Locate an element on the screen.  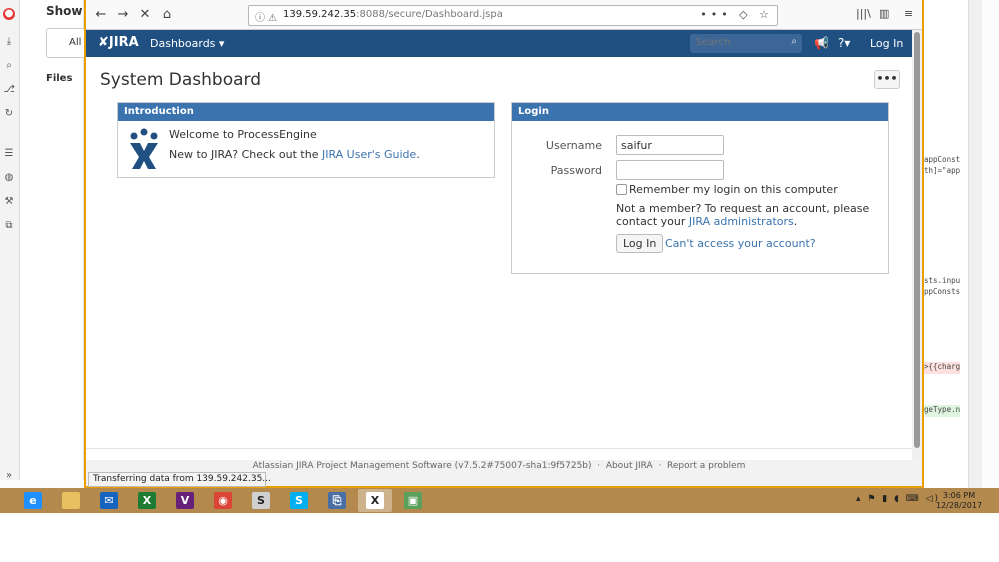
clock-time: 3:06 PM is located at coordinates (959, 495).